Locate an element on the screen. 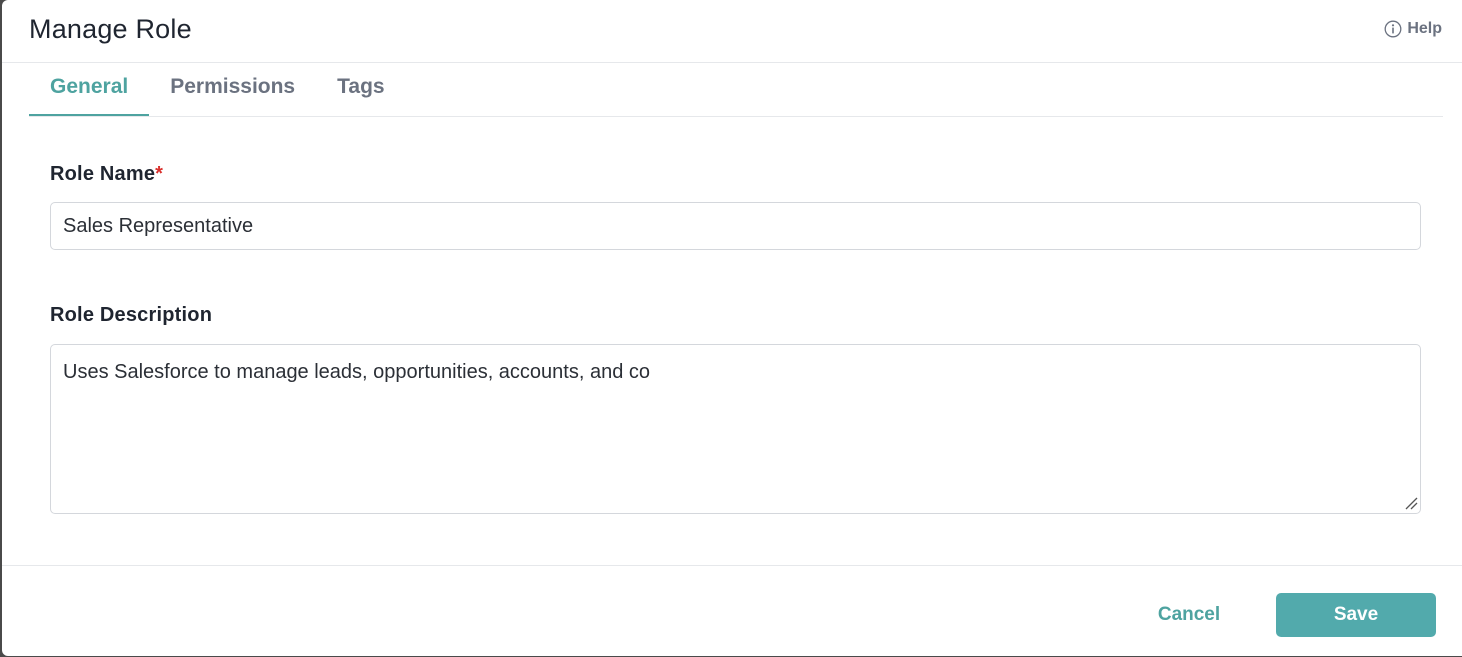 Image resolution: width=1462 pixels, height=657 pixels. dialog-footer: Cancel Save is located at coordinates (732, 611).